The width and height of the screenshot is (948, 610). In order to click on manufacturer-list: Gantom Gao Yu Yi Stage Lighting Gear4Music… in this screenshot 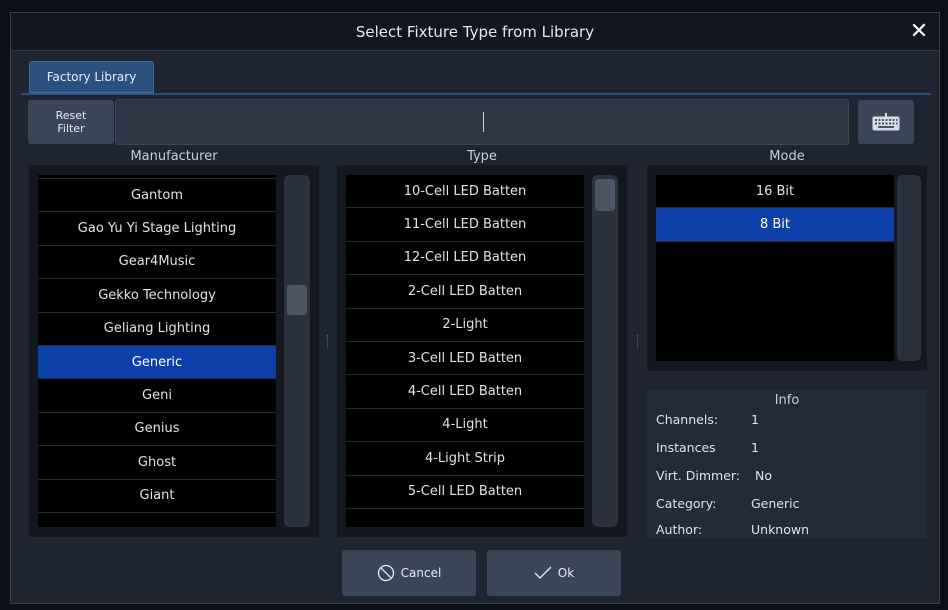, I will do `click(157, 351)`.